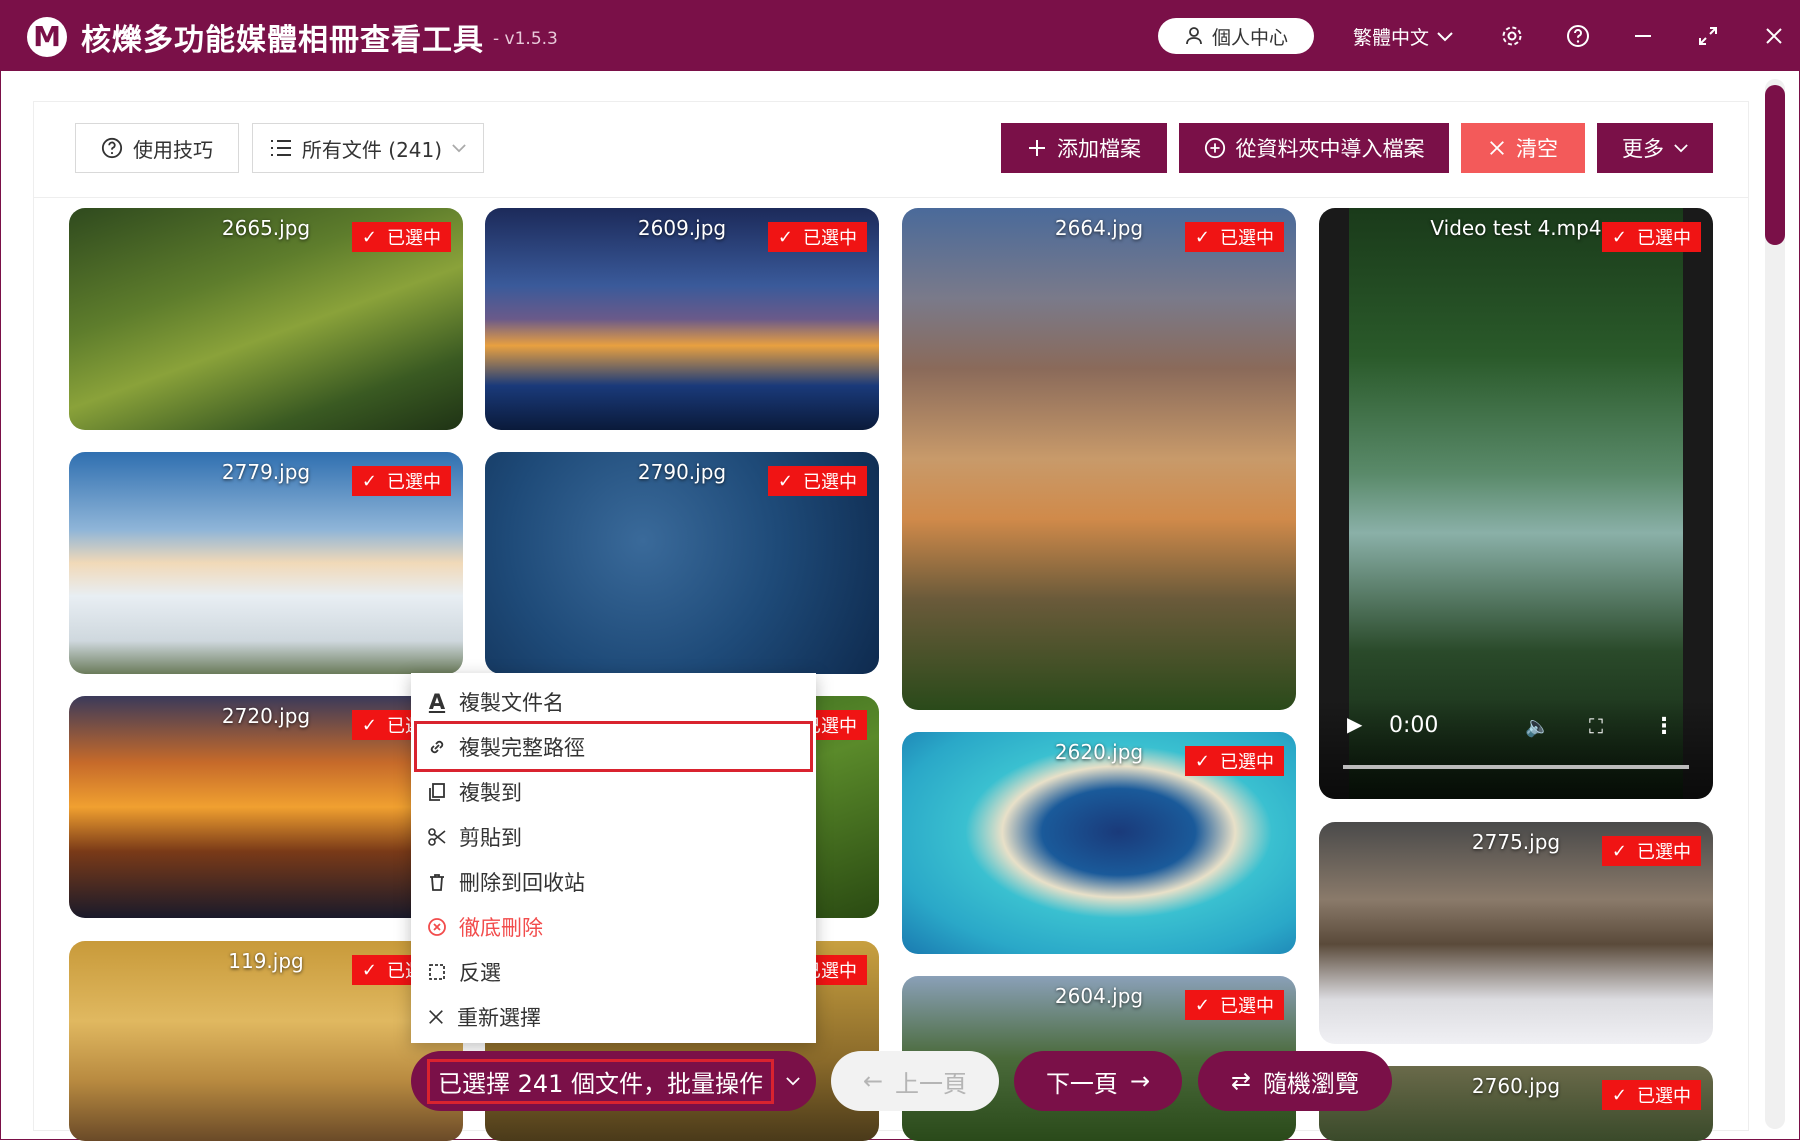 The width and height of the screenshot is (1800, 1141). What do you see at coordinates (437, 926) in the screenshot?
I see `x-circle-icon` at bounding box center [437, 926].